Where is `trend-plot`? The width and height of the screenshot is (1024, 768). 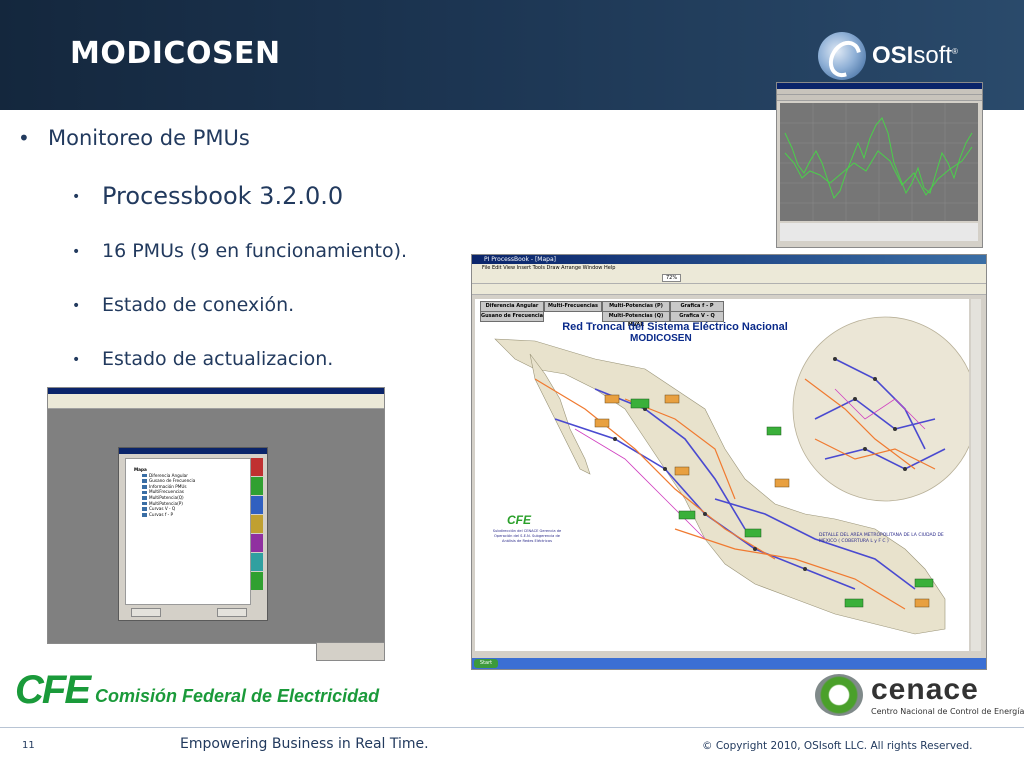 trend-plot is located at coordinates (879, 162).